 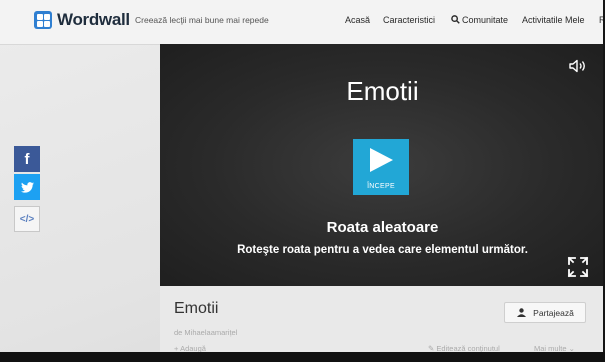 I want to click on add-button: + Adaugă, so click(x=190, y=348).